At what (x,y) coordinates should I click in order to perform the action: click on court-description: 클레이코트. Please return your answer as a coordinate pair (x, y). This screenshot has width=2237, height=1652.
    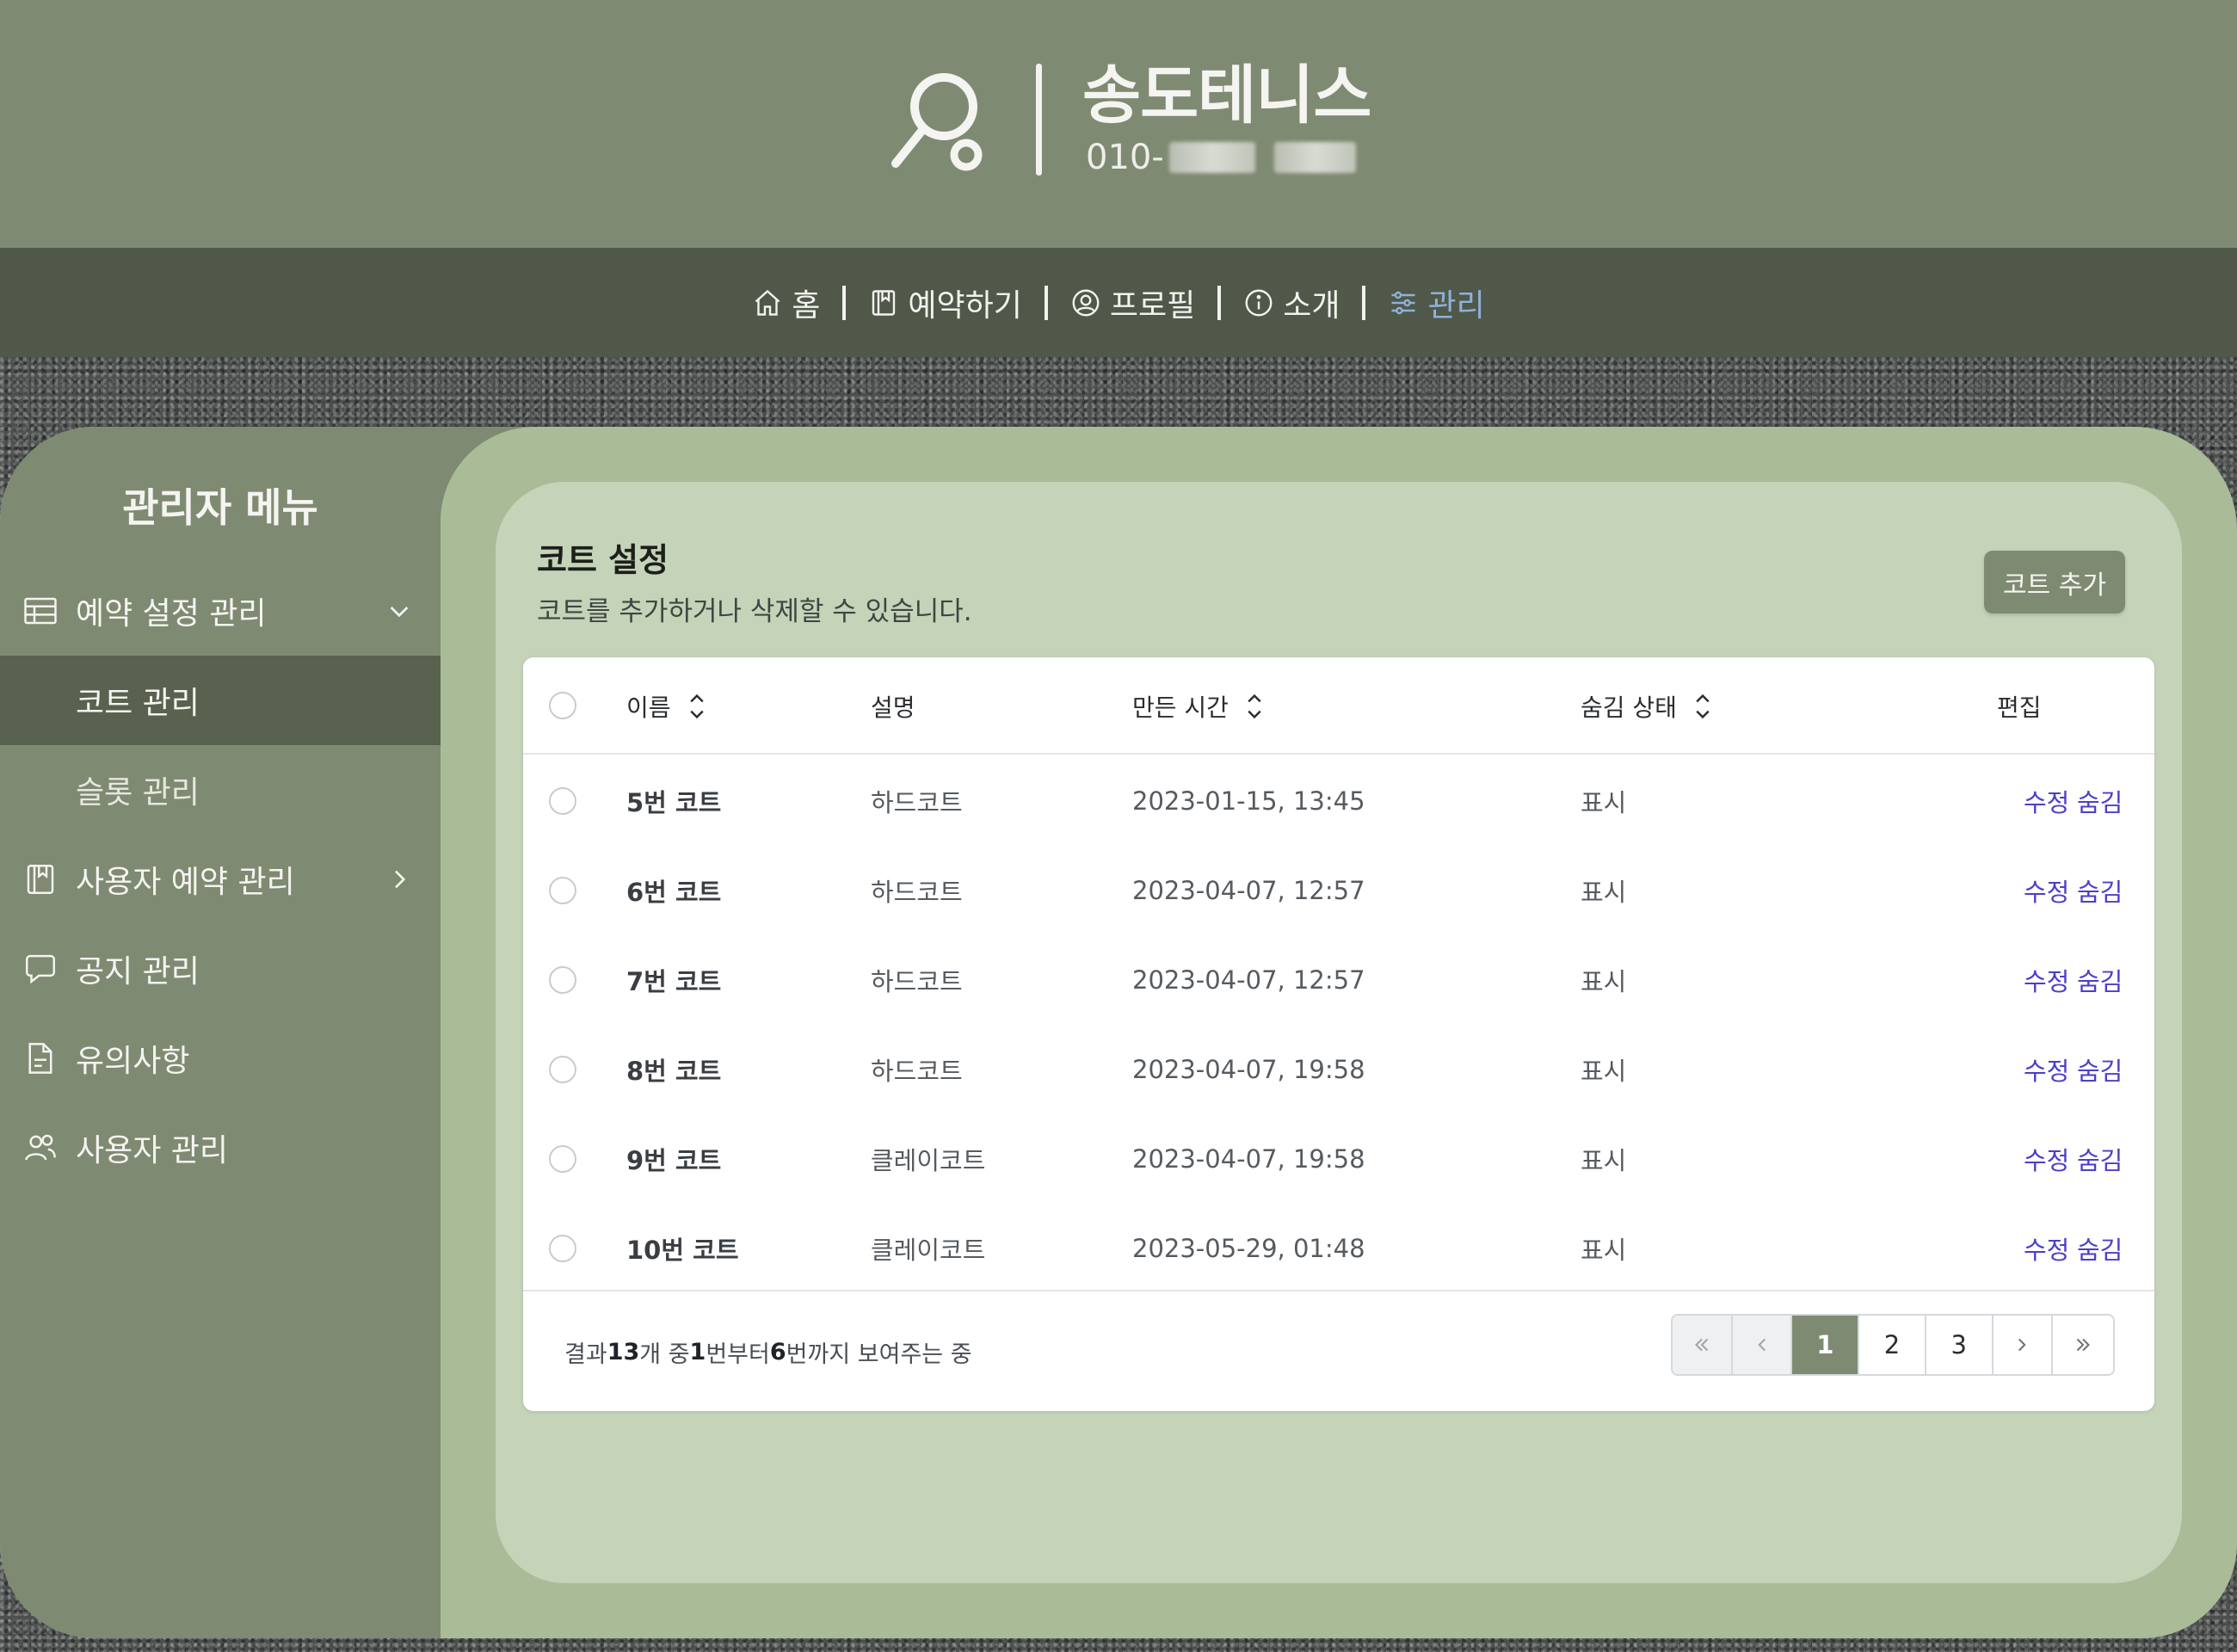
    Looking at the image, I should click on (928, 1250).